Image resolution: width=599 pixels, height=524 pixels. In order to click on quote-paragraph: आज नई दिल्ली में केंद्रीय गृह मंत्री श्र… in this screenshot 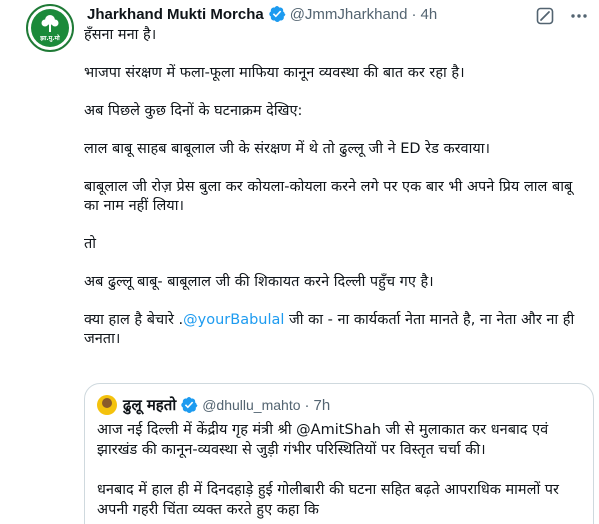, I will do `click(323, 440)`.